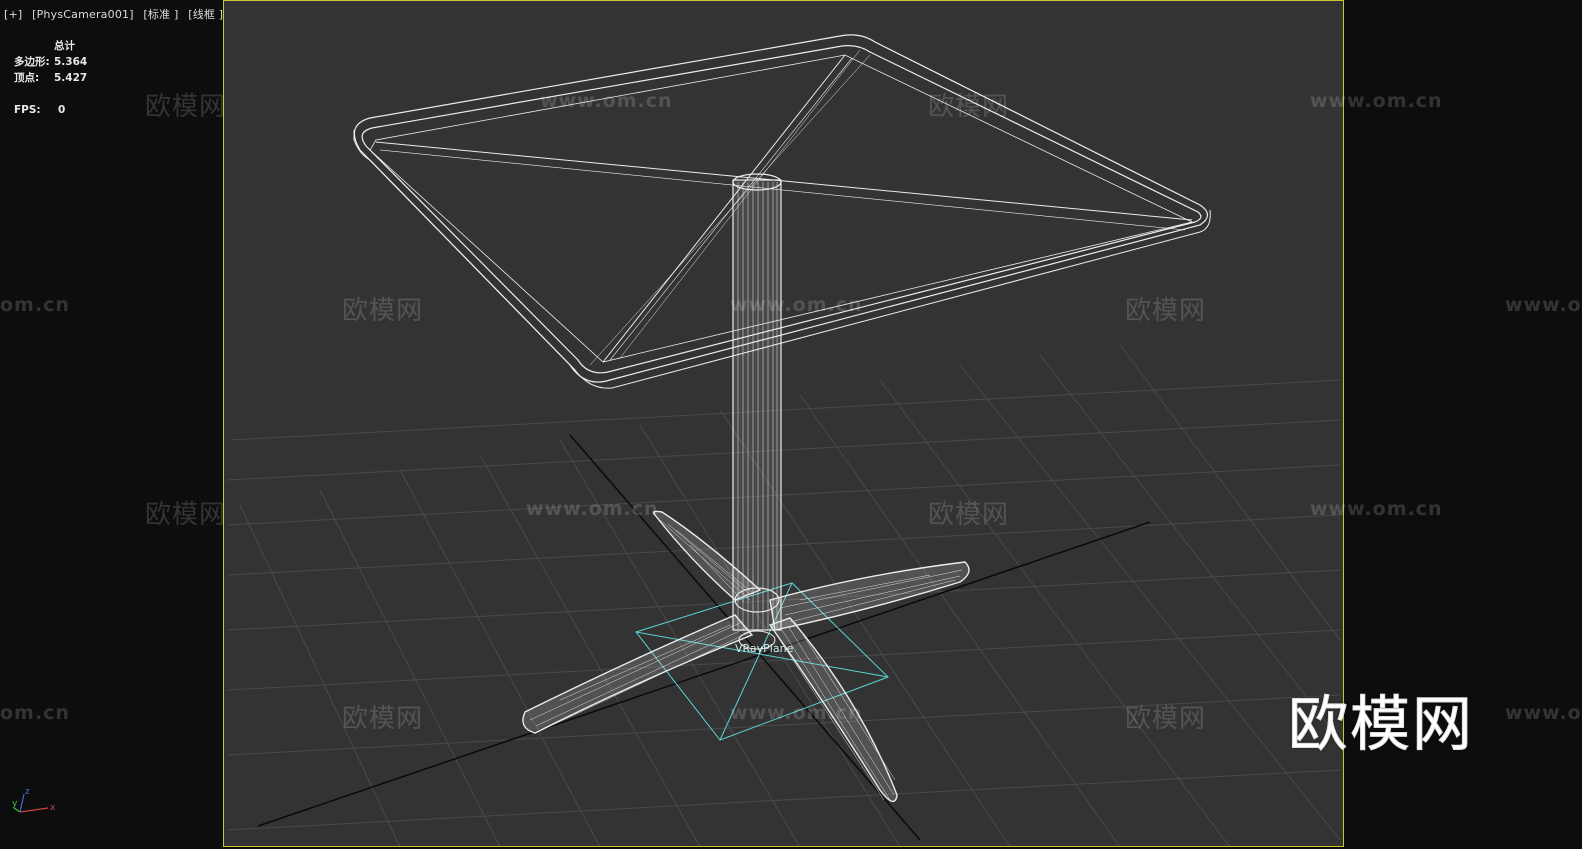 The width and height of the screenshot is (1582, 849). Describe the element at coordinates (53, 808) in the screenshot. I see `axis-x-label: x` at that location.